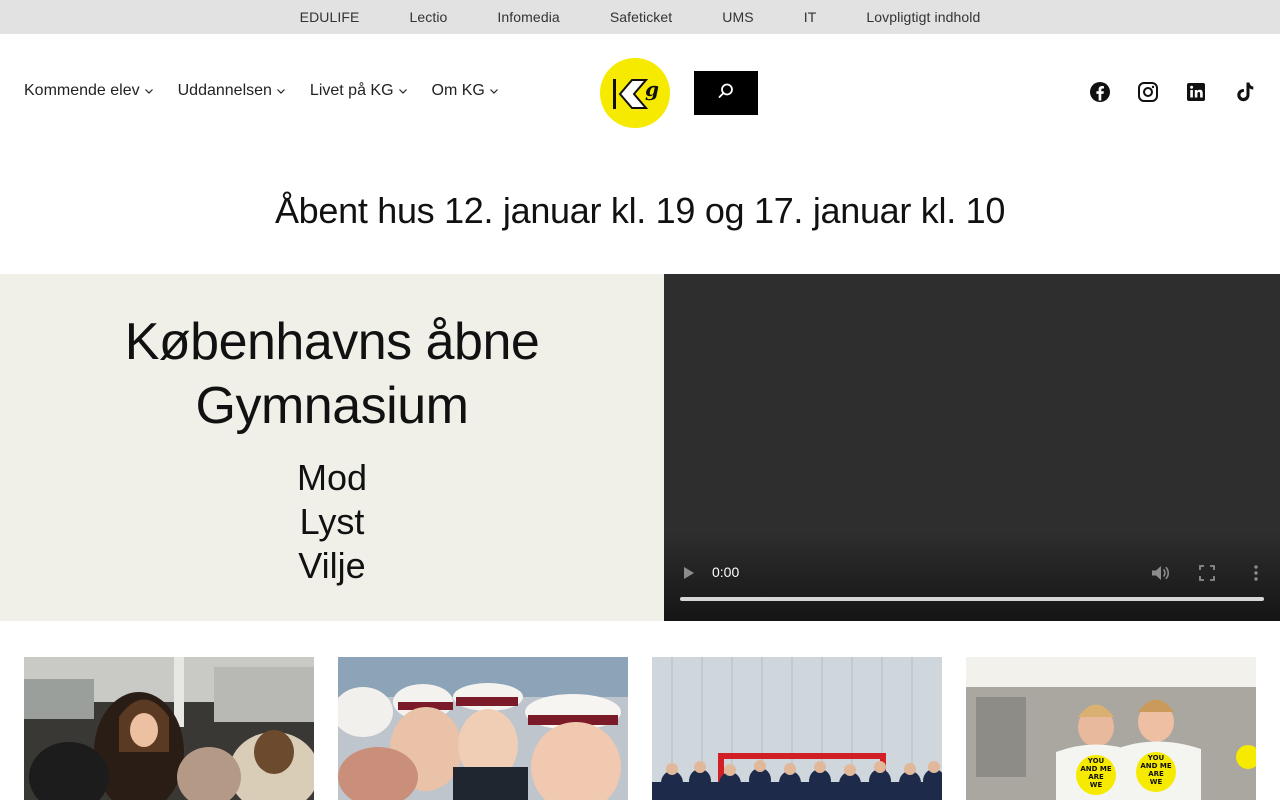  What do you see at coordinates (972, 599) in the screenshot?
I see `video-progress-bar` at bounding box center [972, 599].